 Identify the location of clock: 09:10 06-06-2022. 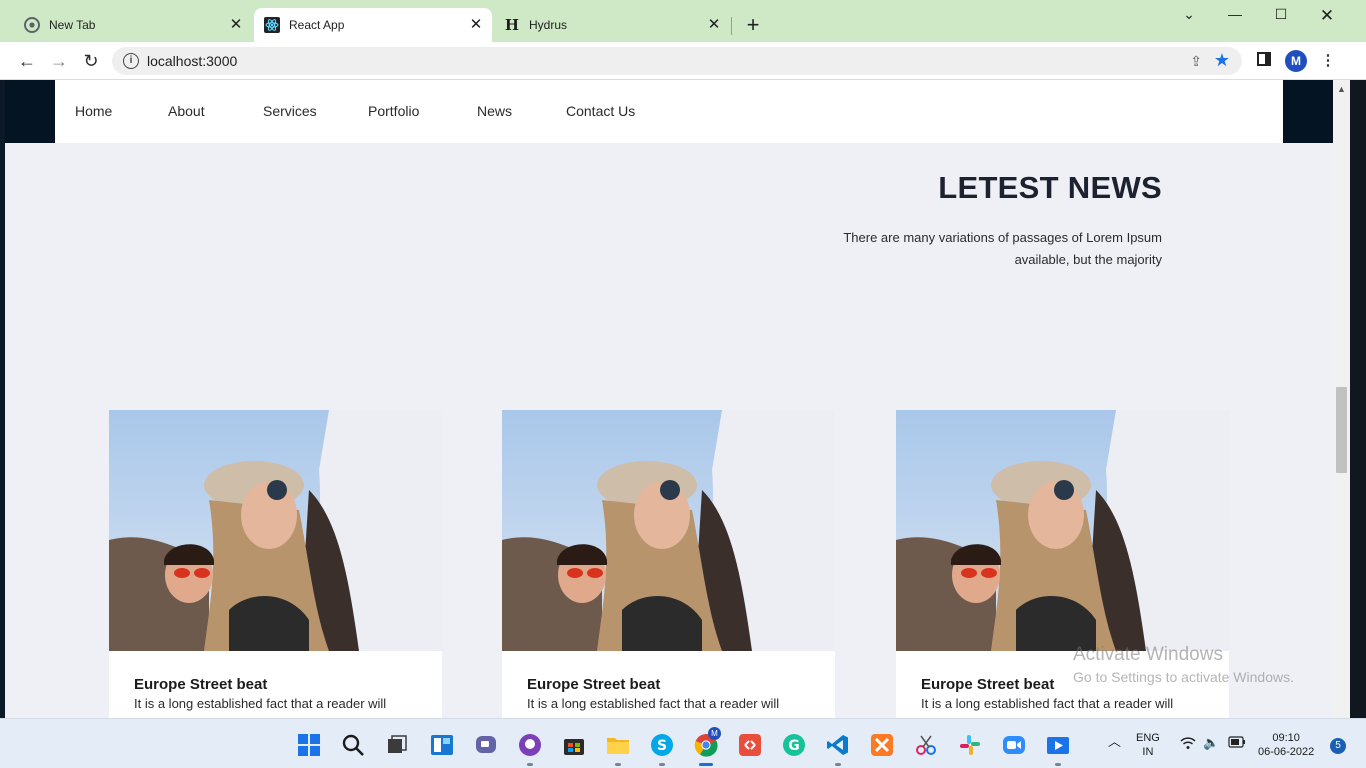
(1286, 745).